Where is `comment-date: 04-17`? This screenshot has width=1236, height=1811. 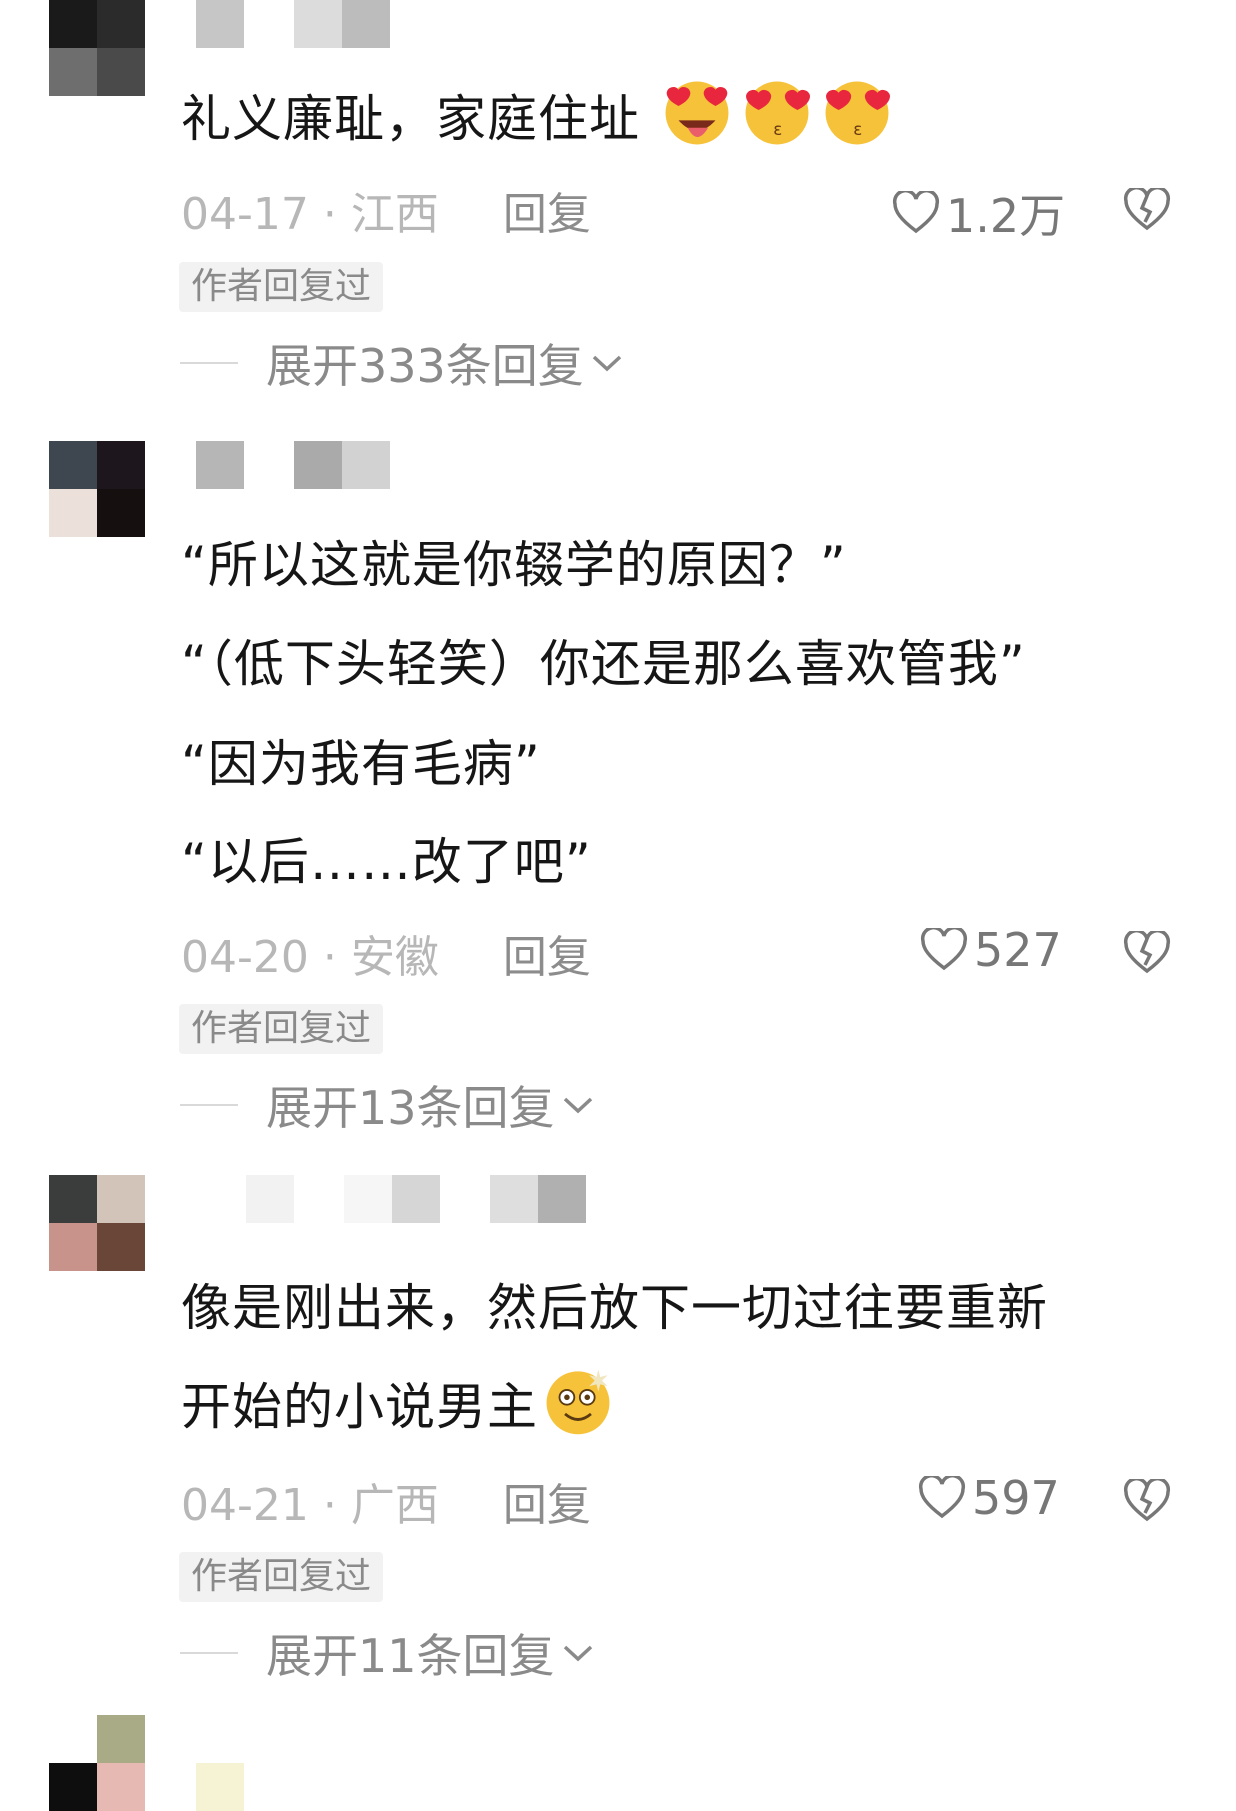
comment-date: 04-17 is located at coordinates (245, 214).